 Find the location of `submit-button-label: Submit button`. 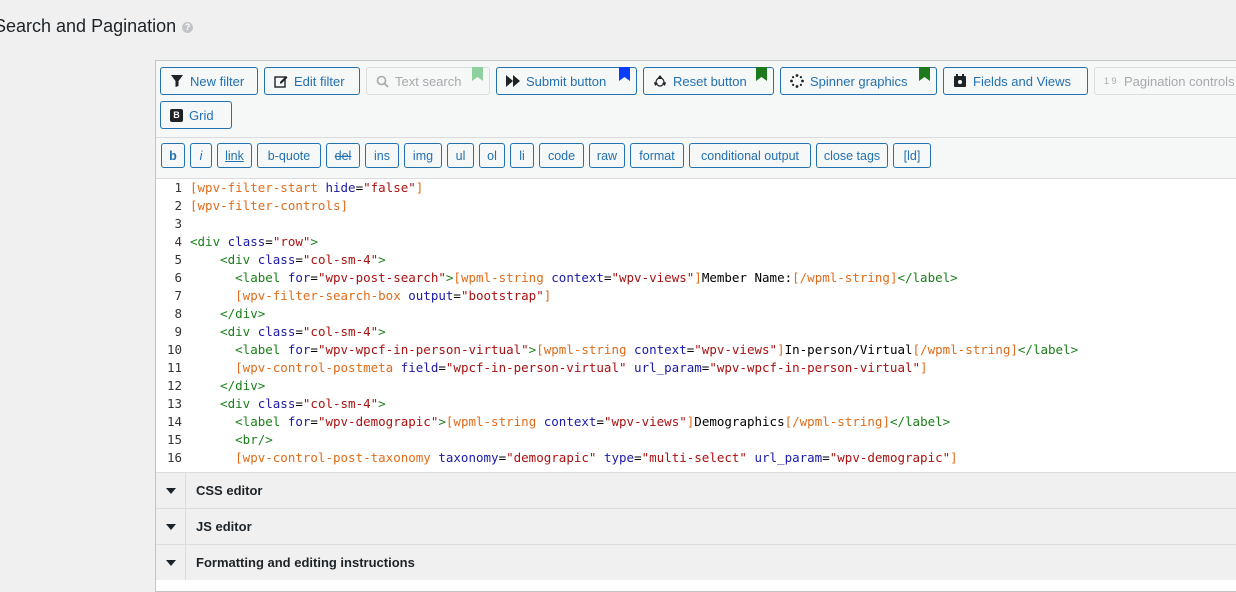

submit-button-label: Submit button is located at coordinates (566, 81).